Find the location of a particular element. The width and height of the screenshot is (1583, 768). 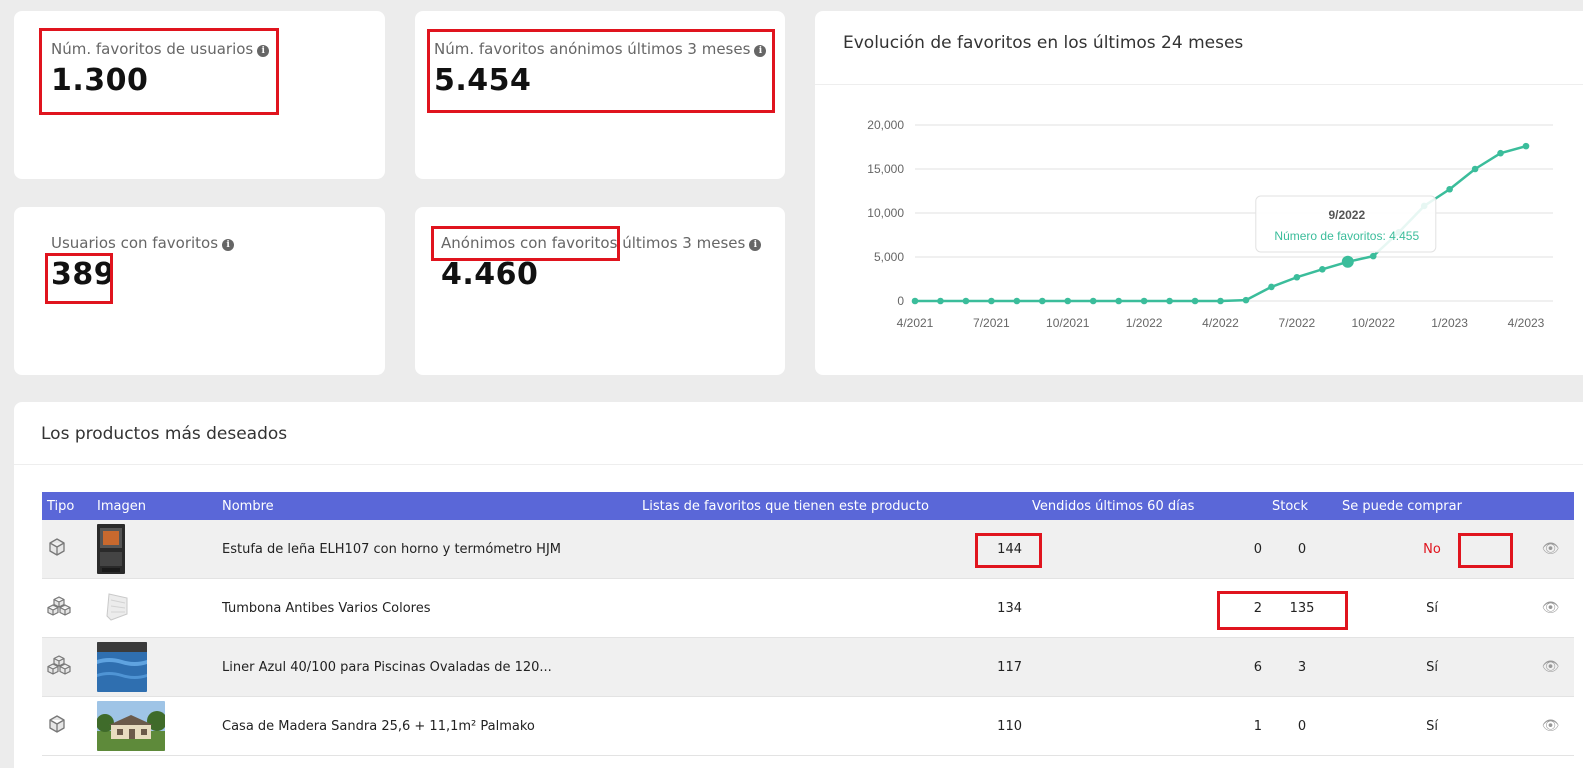

x-tick-label: 7/2022 is located at coordinates (1297, 323).